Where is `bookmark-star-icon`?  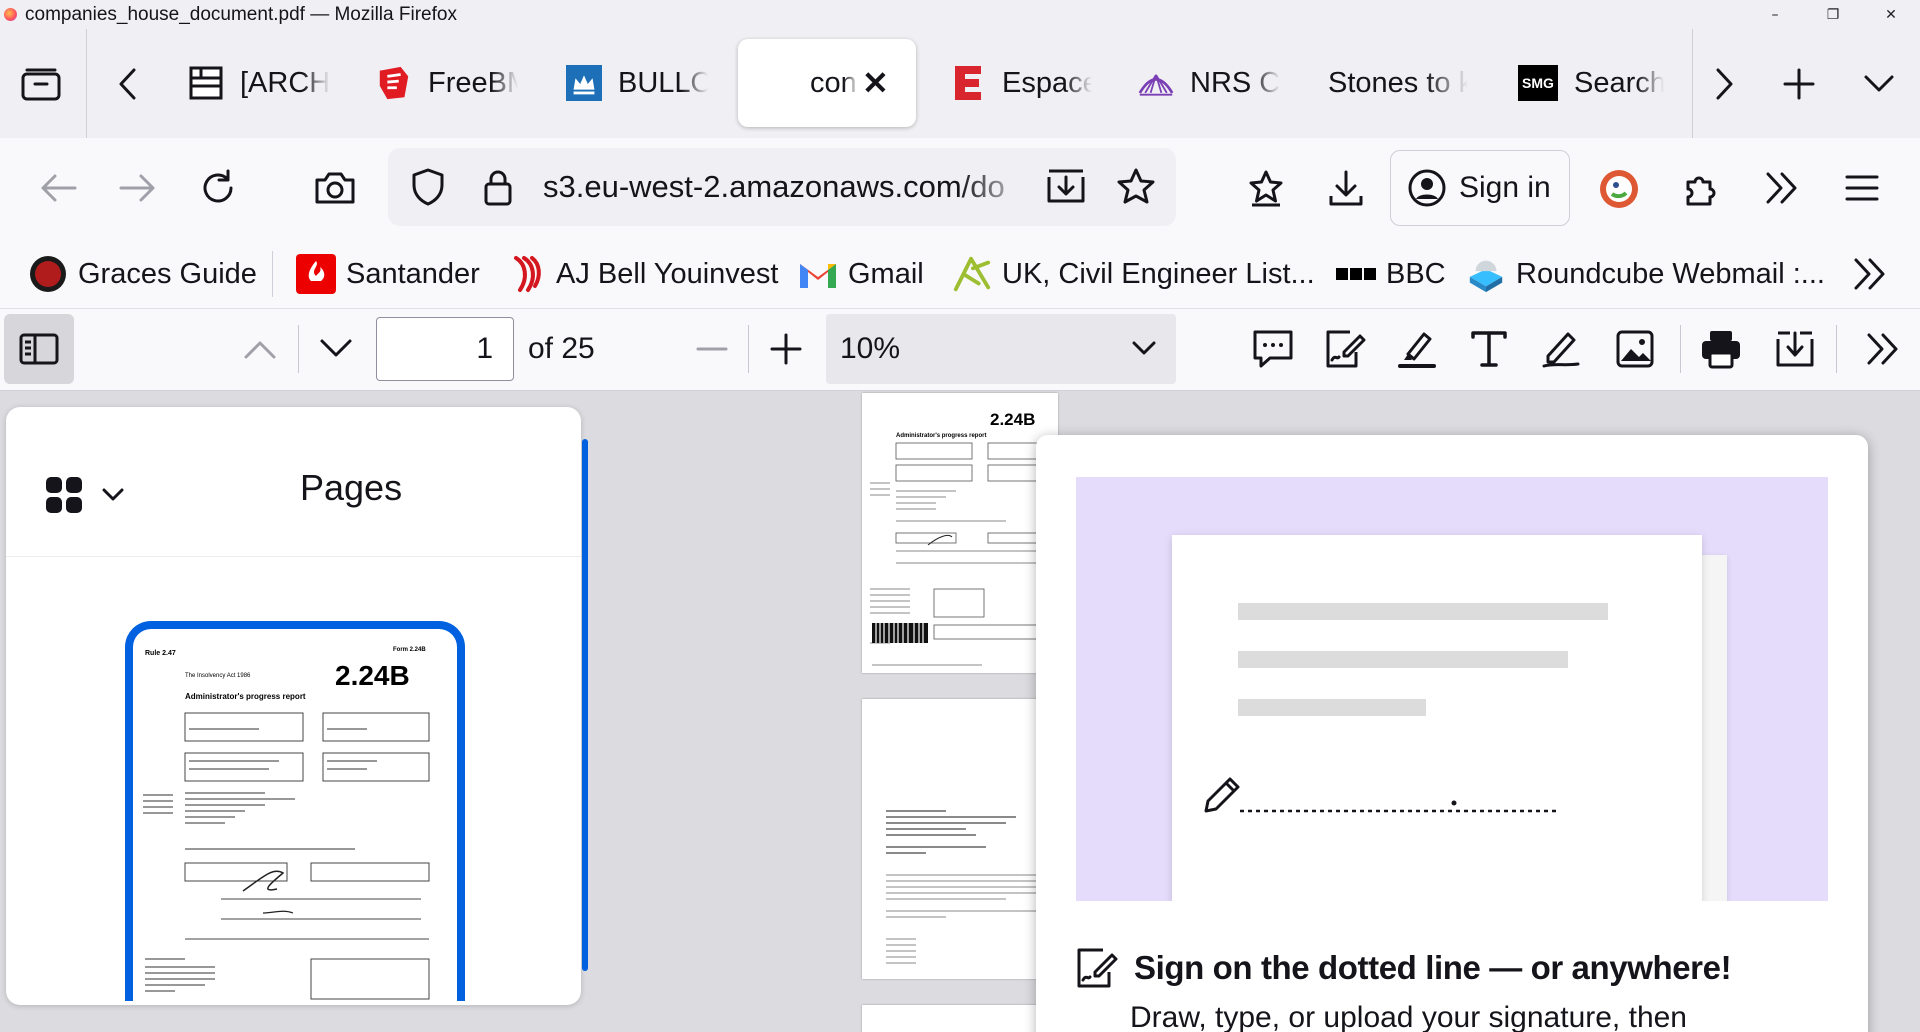
bookmark-star-icon is located at coordinates (1136, 187).